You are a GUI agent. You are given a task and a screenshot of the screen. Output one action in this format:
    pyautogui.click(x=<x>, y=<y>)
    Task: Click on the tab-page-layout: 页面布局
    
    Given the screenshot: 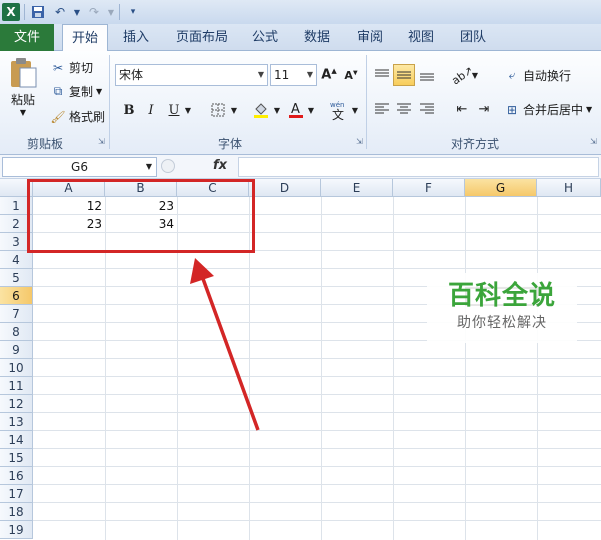 What is the action you would take?
    pyautogui.click(x=202, y=37)
    